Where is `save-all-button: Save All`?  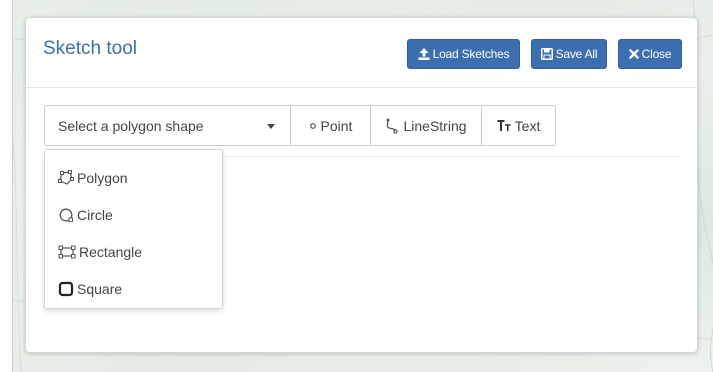 save-all-button: Save All is located at coordinates (569, 54).